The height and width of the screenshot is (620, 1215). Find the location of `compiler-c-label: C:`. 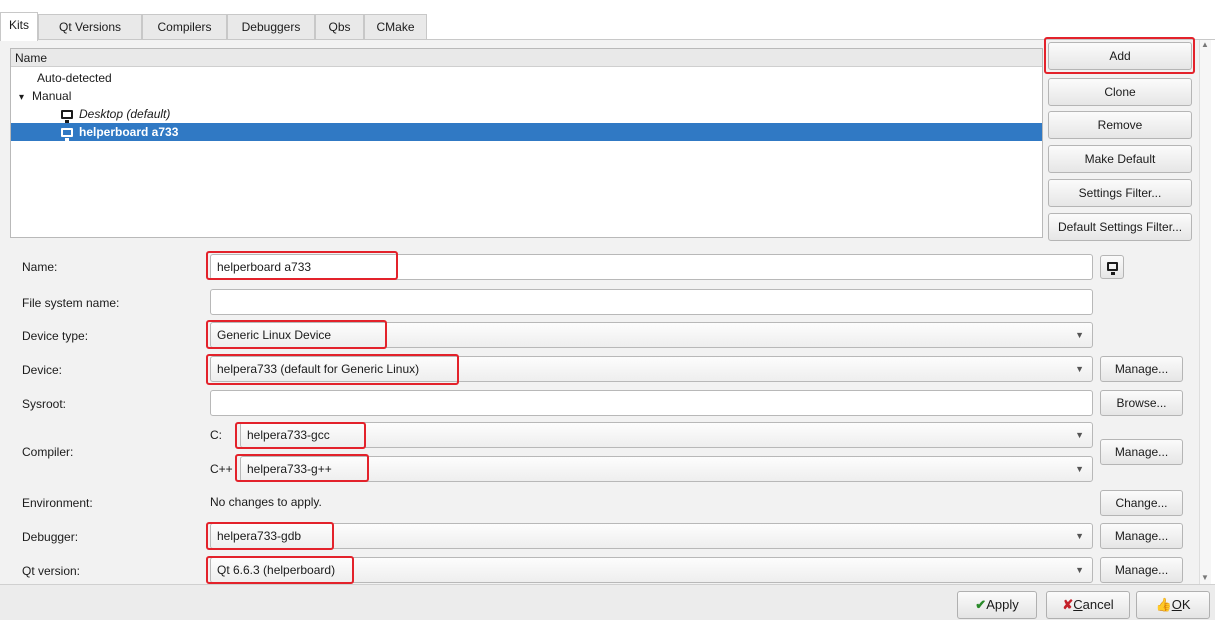

compiler-c-label: C: is located at coordinates (216, 435).